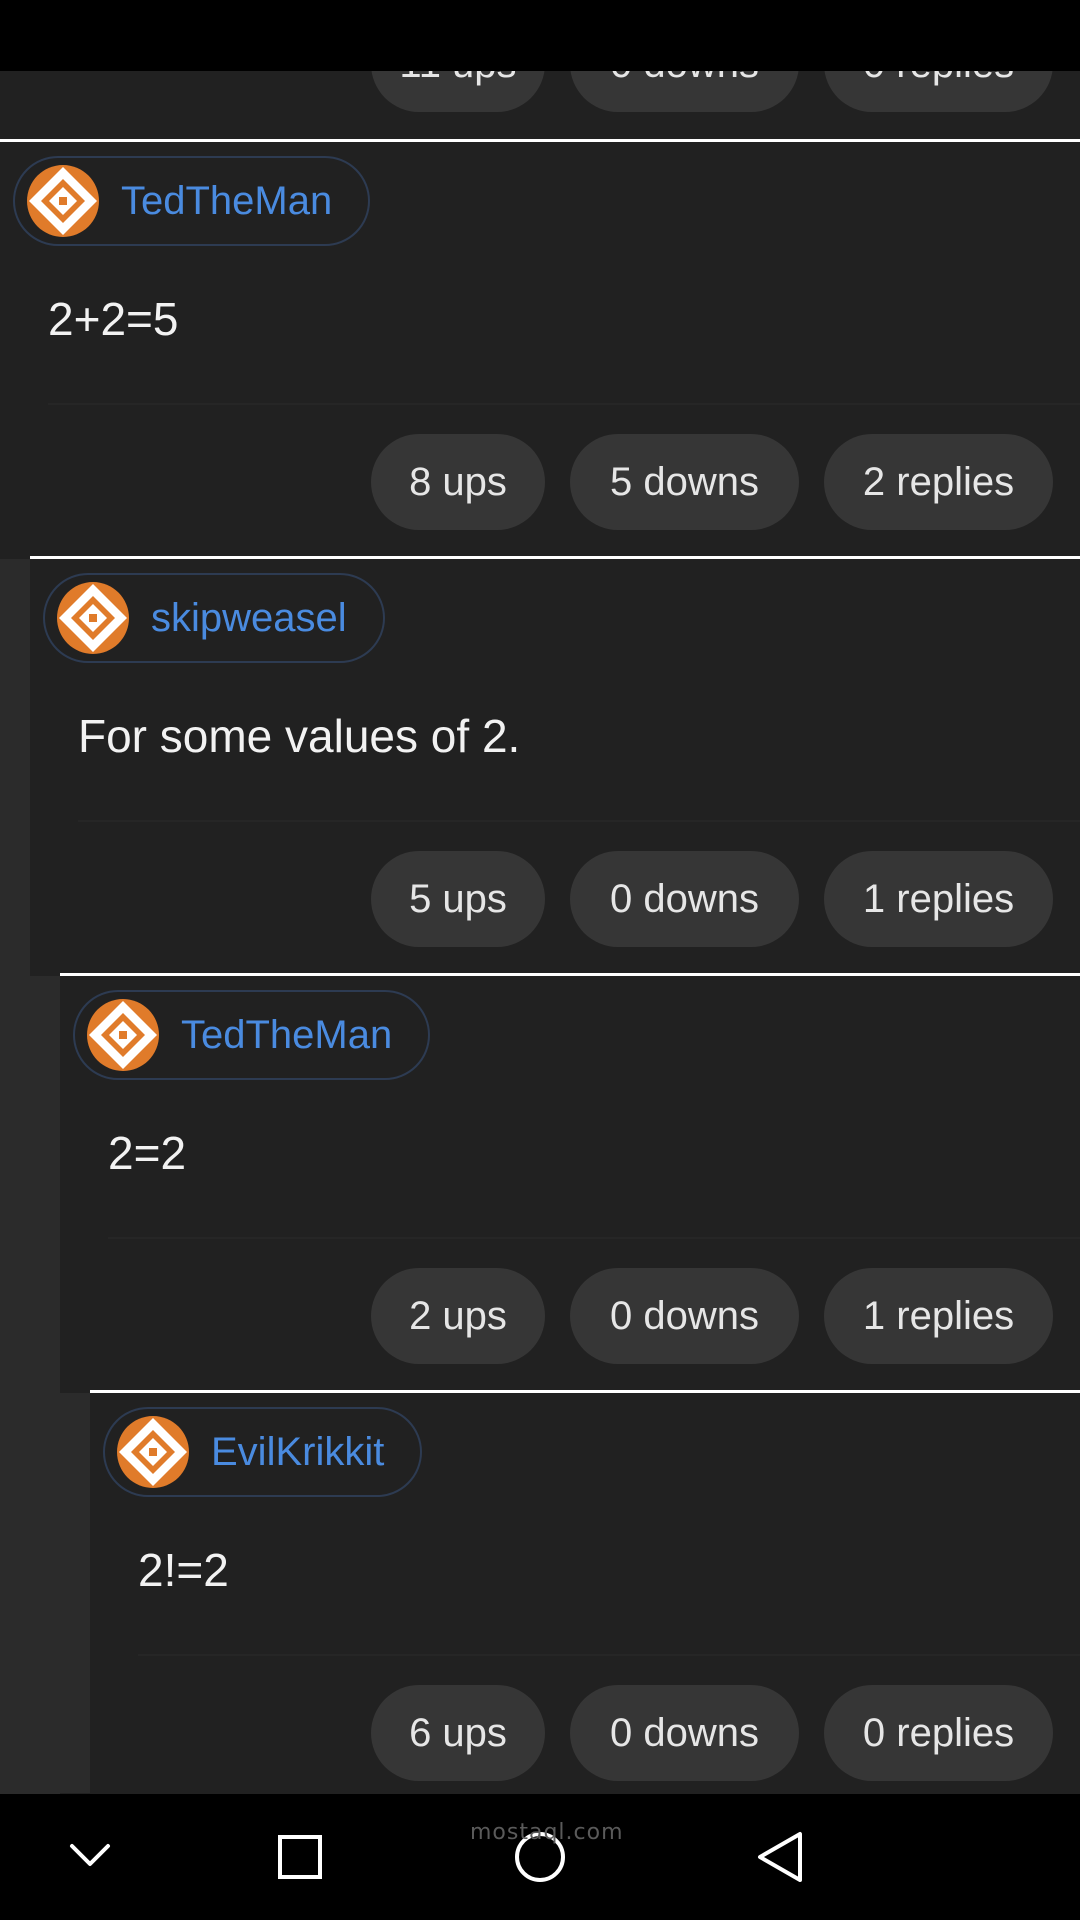 This screenshot has width=1080, height=1920. Describe the element at coordinates (684, 482) in the screenshot. I see `downs-button: 5 downs` at that location.